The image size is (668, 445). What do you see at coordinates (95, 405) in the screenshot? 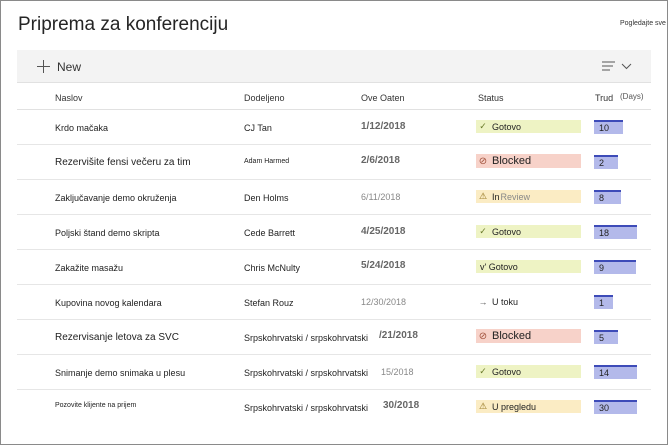
I see `row-title: Pozovite klijente na prijem` at bounding box center [95, 405].